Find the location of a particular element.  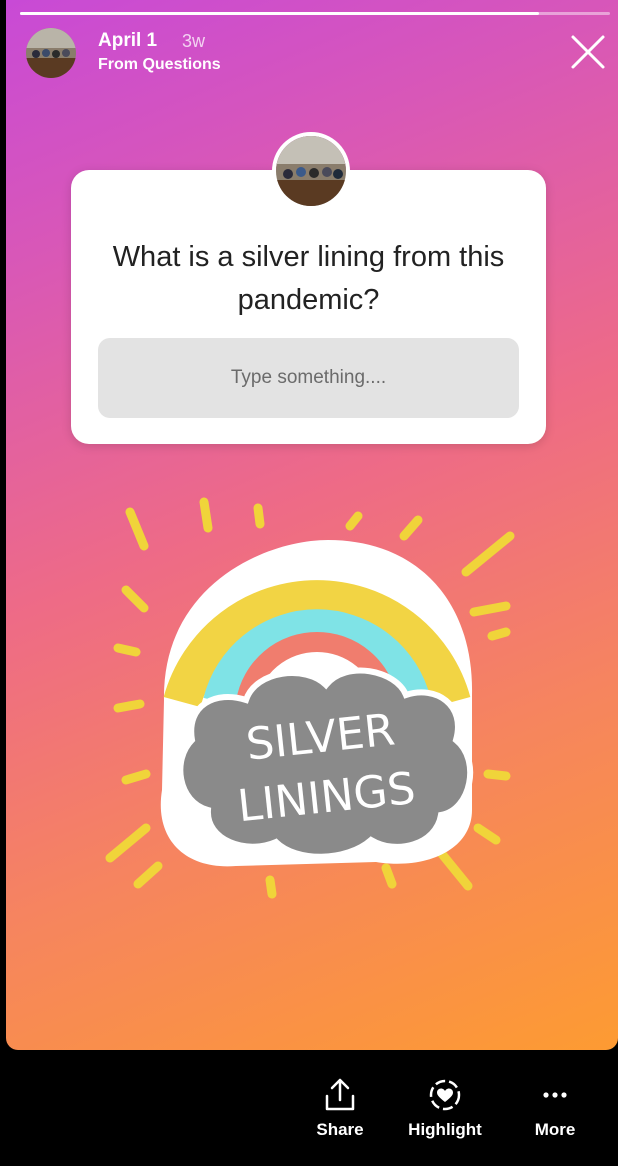

more-label: More is located at coordinates (555, 1129).